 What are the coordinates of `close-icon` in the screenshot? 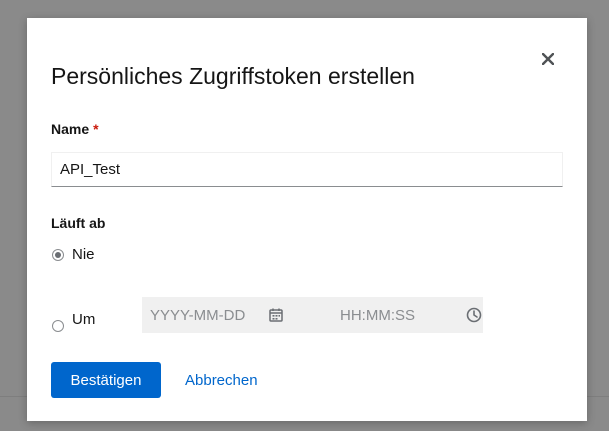 It's located at (548, 59).